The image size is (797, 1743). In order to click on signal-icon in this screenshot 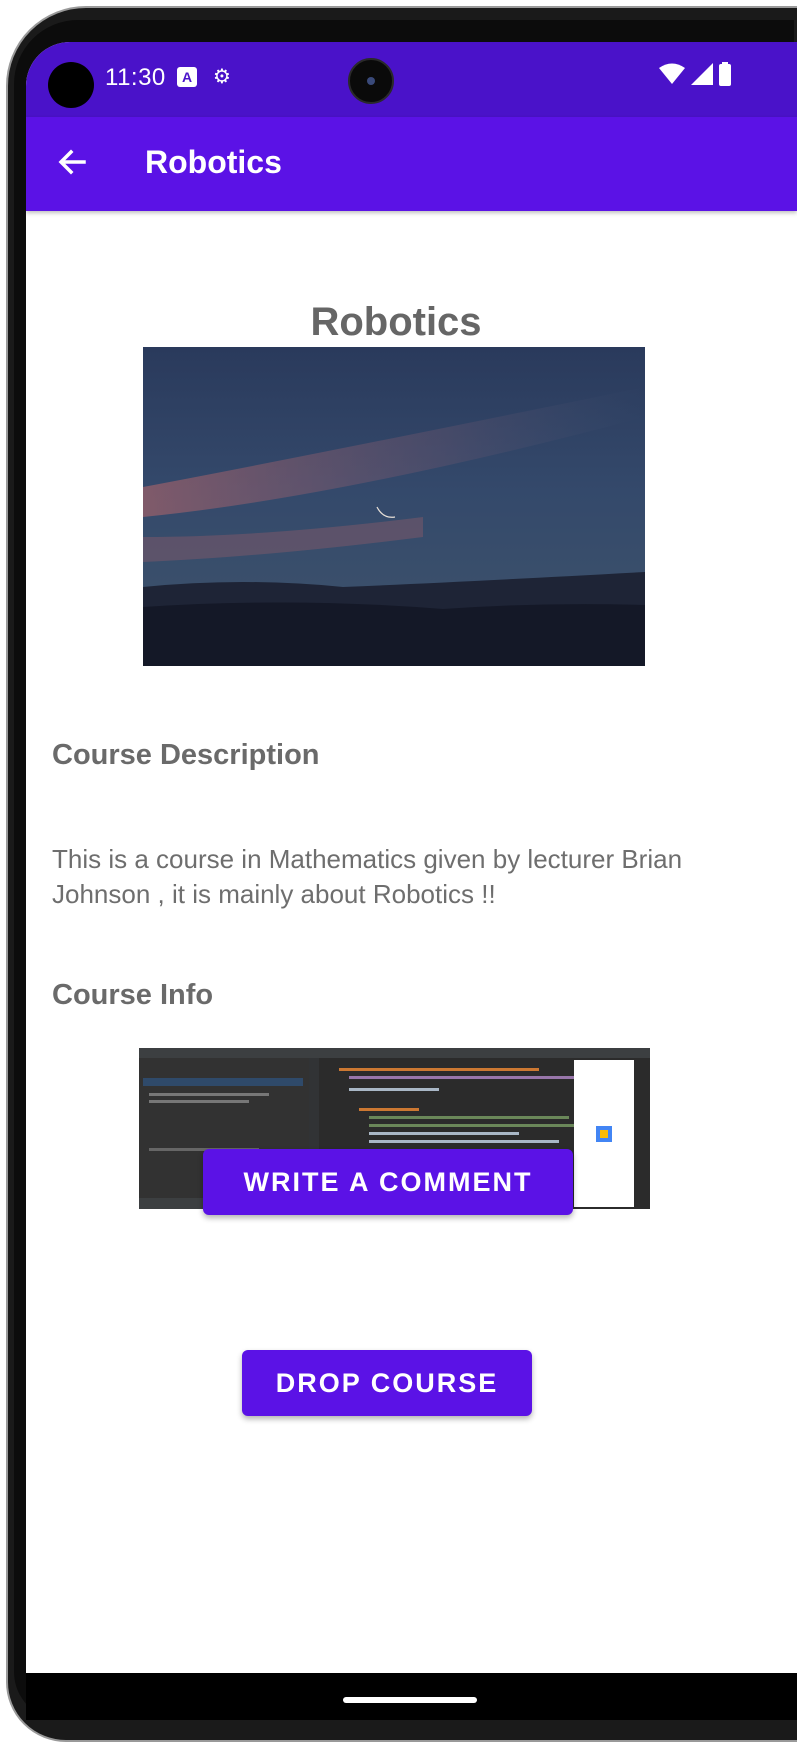, I will do `click(702, 74)`.